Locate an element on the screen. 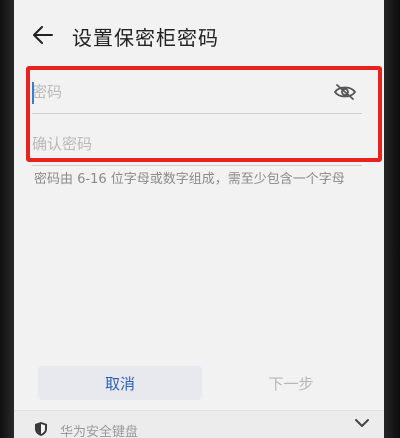  back-arrow-icon is located at coordinates (43, 35).